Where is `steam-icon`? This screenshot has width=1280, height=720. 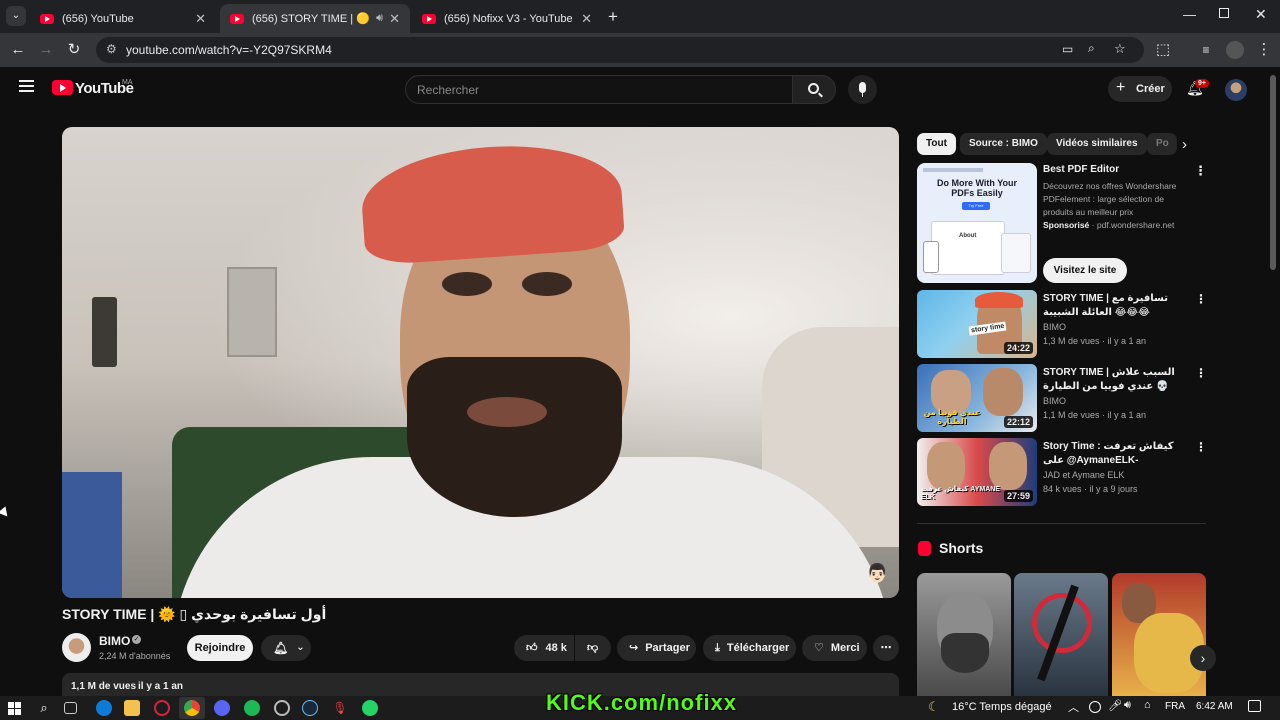
steam-icon is located at coordinates (310, 708).